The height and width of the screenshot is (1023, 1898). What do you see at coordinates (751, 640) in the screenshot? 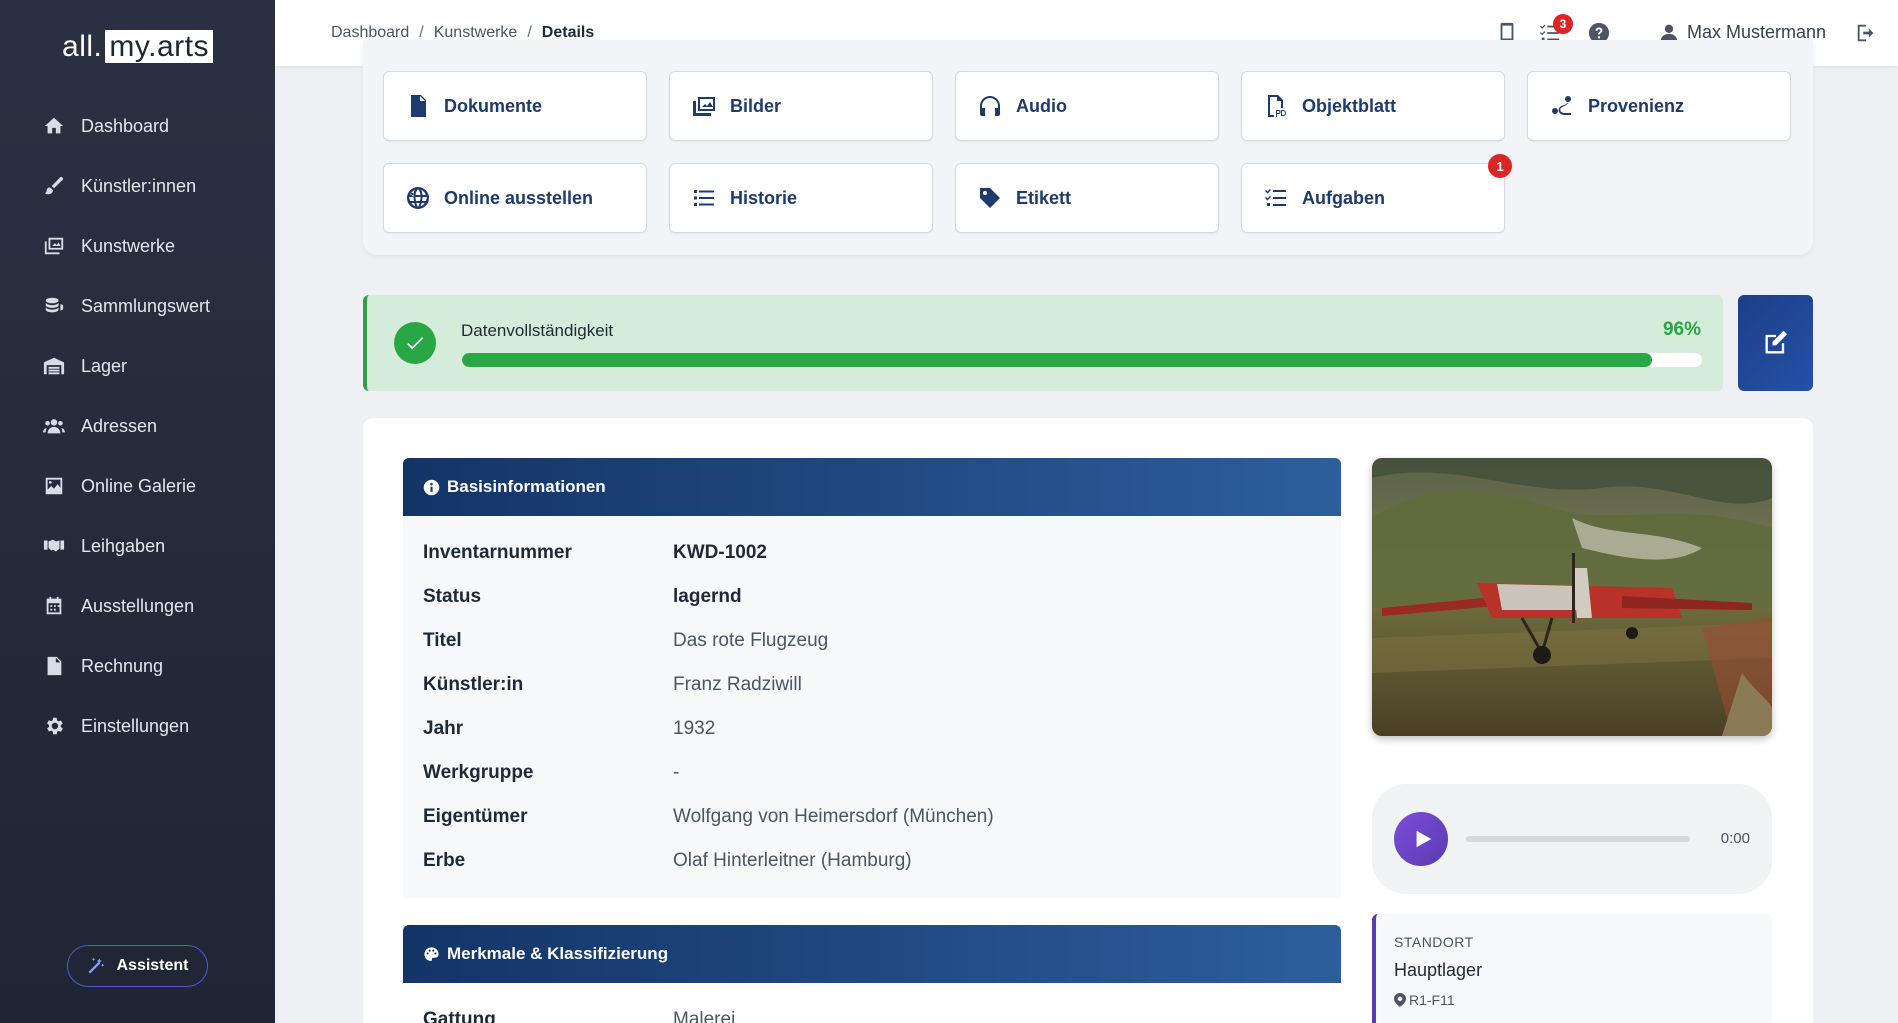
I see `field-value: Das rote Flugzeug` at bounding box center [751, 640].